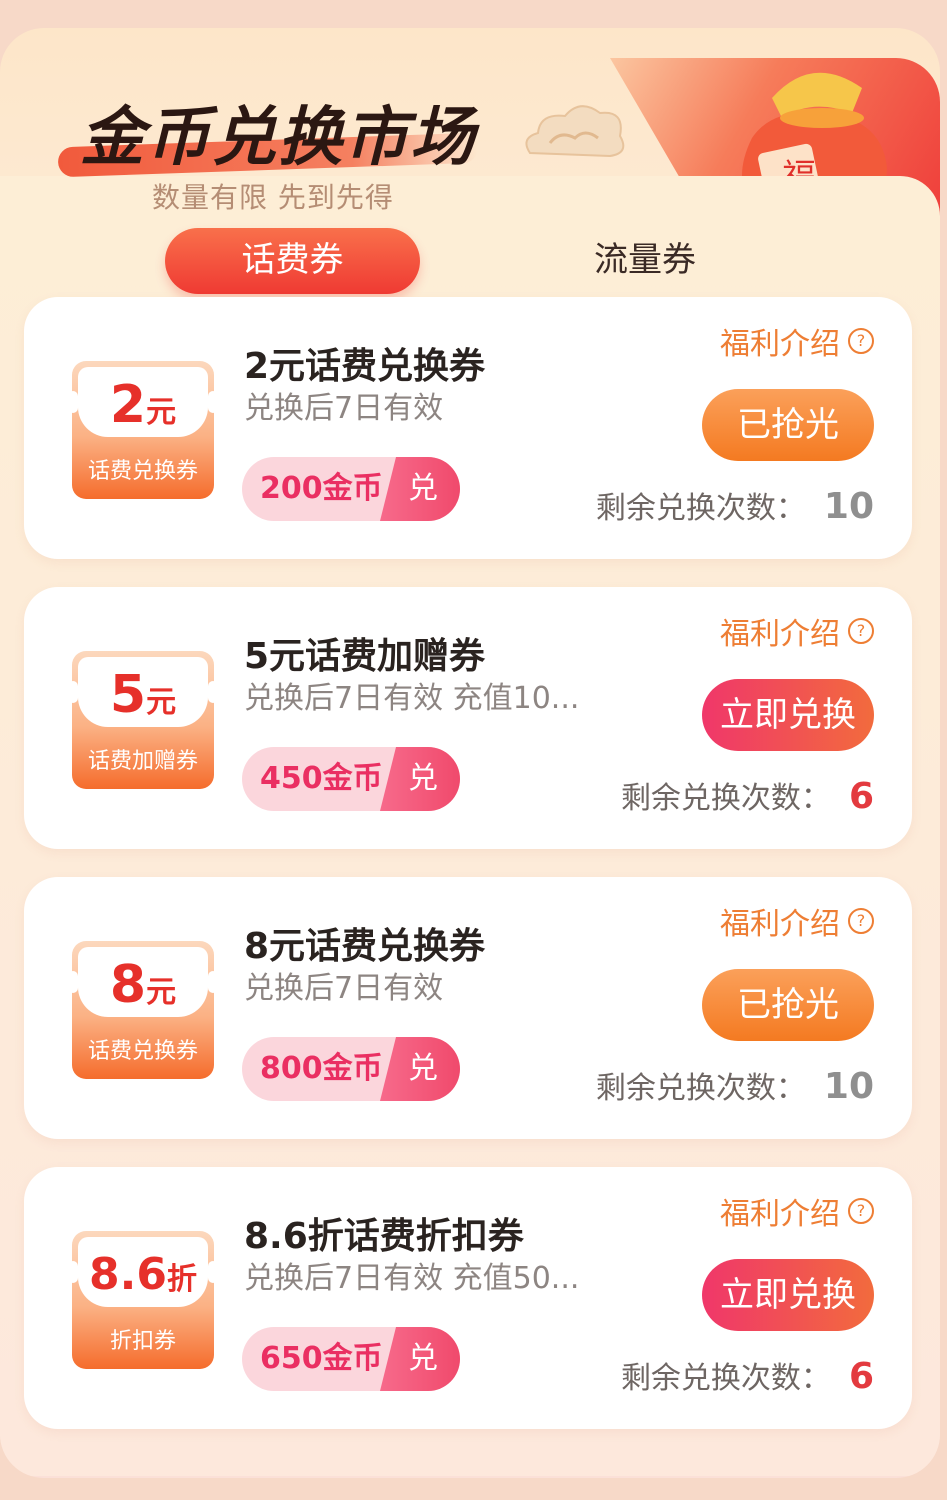 This screenshot has height=1500, width=947. I want to click on coin-price: 450金币, so click(321, 778).